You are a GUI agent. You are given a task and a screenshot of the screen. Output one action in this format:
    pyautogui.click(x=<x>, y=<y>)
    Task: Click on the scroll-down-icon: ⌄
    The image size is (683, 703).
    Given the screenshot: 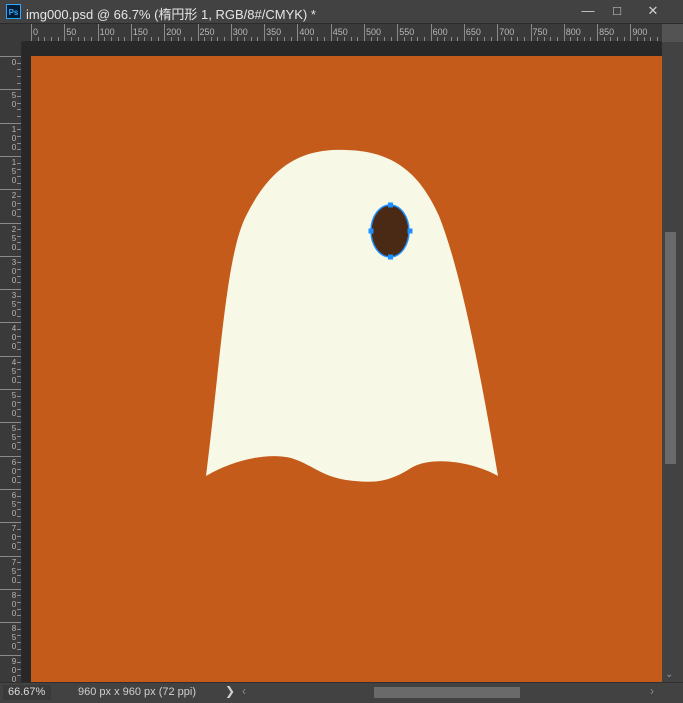 What is the action you would take?
    pyautogui.click(x=669, y=674)
    